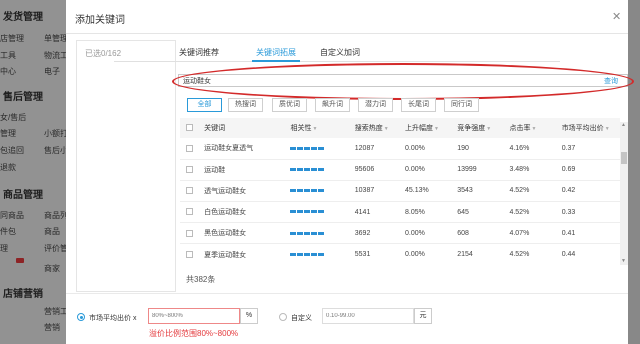 The height and width of the screenshot is (344, 640). Describe the element at coordinates (229, 149) in the screenshot. I see `cell-keyword: 运动鞋女夏透气` at that location.